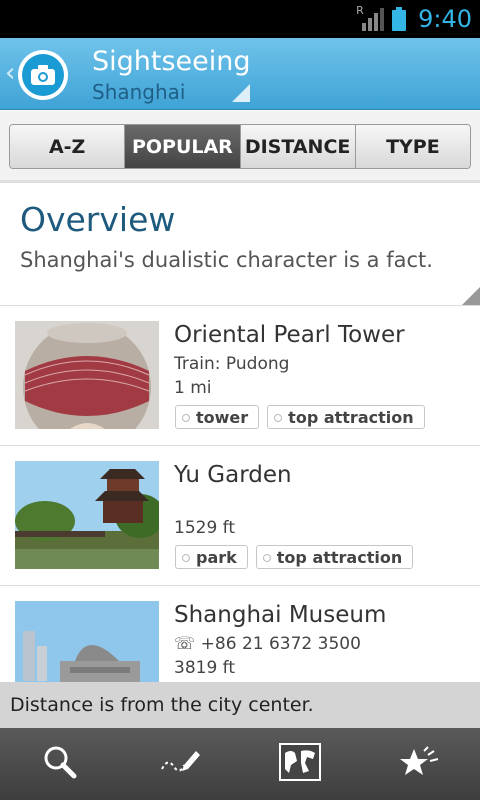 The image size is (480, 800). I want to click on sort-tabs-area: A-Z POPULAR DISTANCE TYPE, so click(240, 147).